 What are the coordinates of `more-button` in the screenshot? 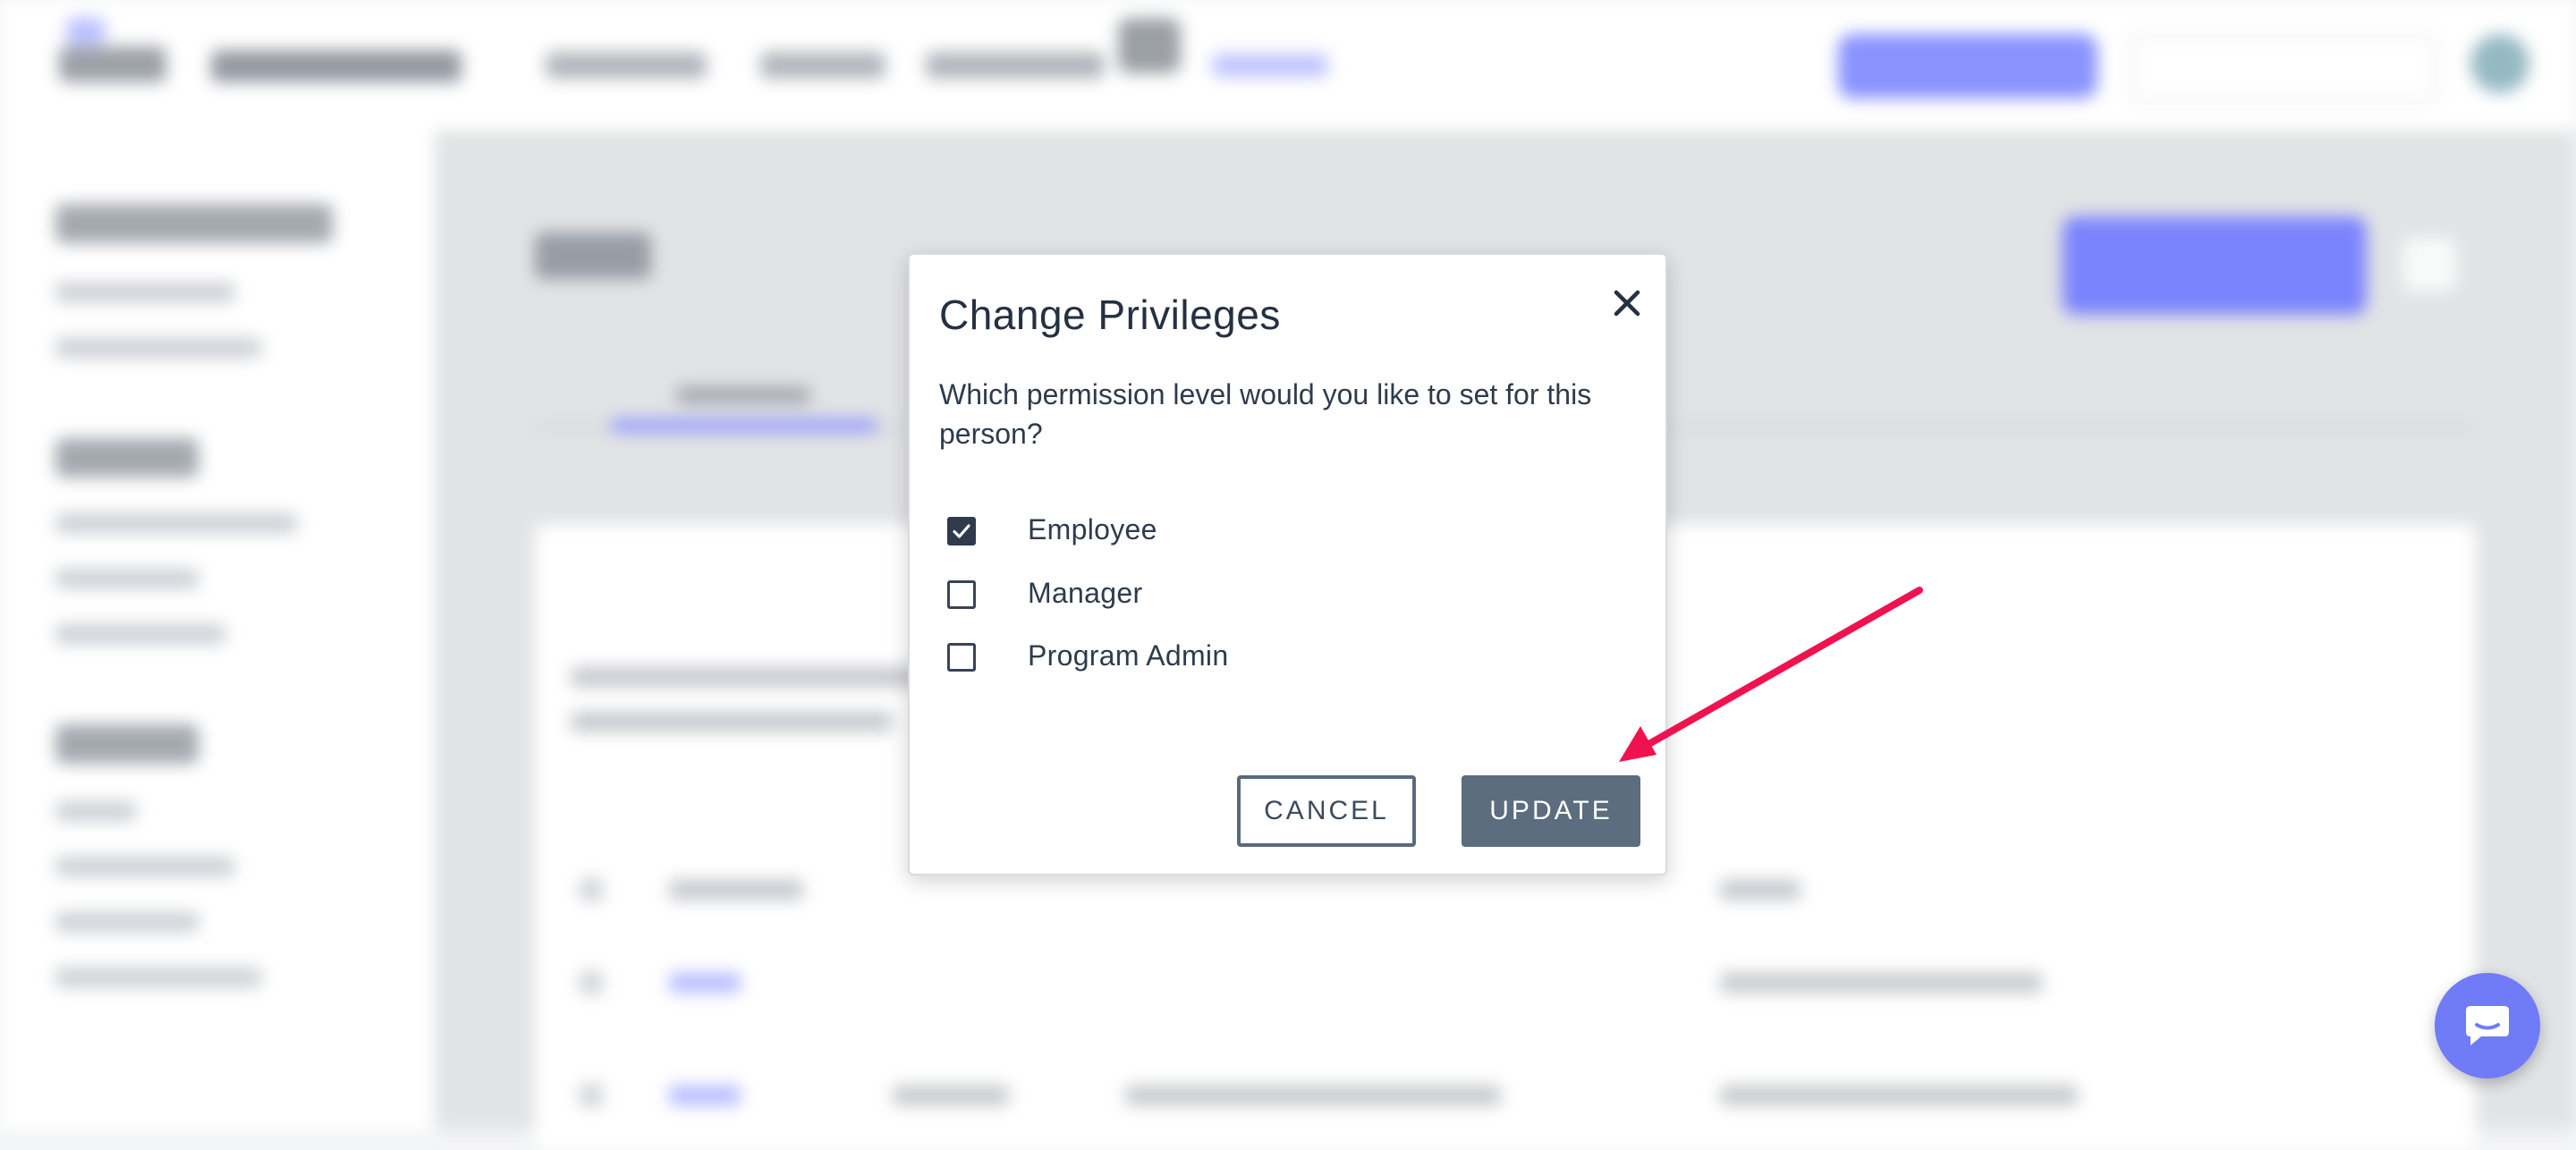 It's located at (2429, 265).